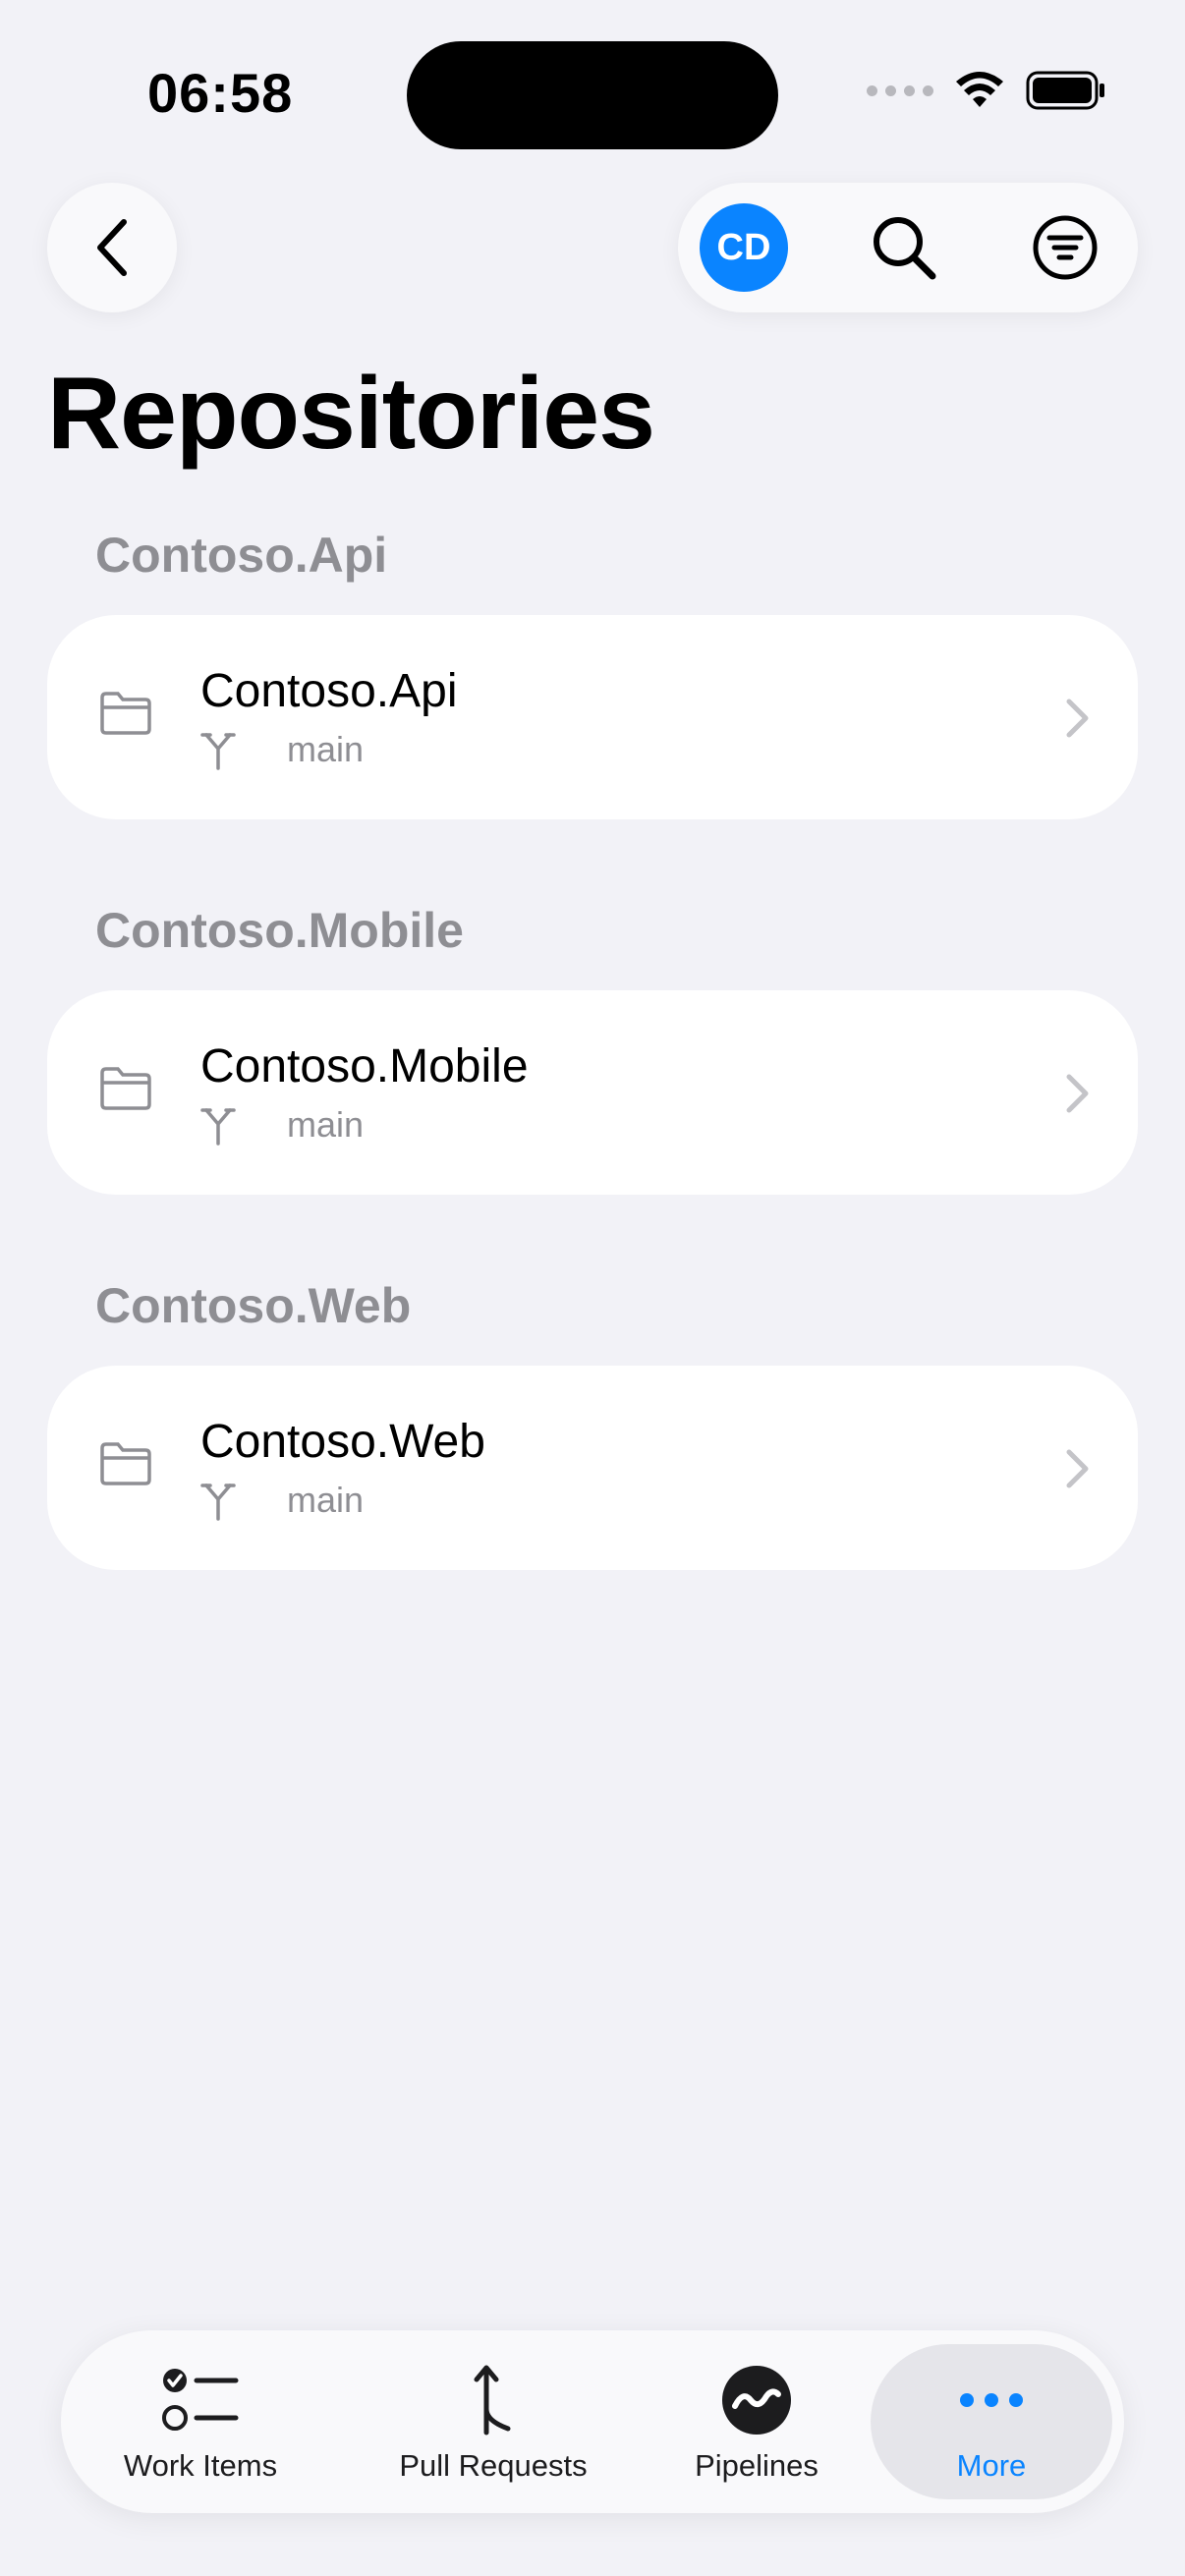 The width and height of the screenshot is (1185, 2576). I want to click on section-header: Contoso.Web, so click(254, 1305).